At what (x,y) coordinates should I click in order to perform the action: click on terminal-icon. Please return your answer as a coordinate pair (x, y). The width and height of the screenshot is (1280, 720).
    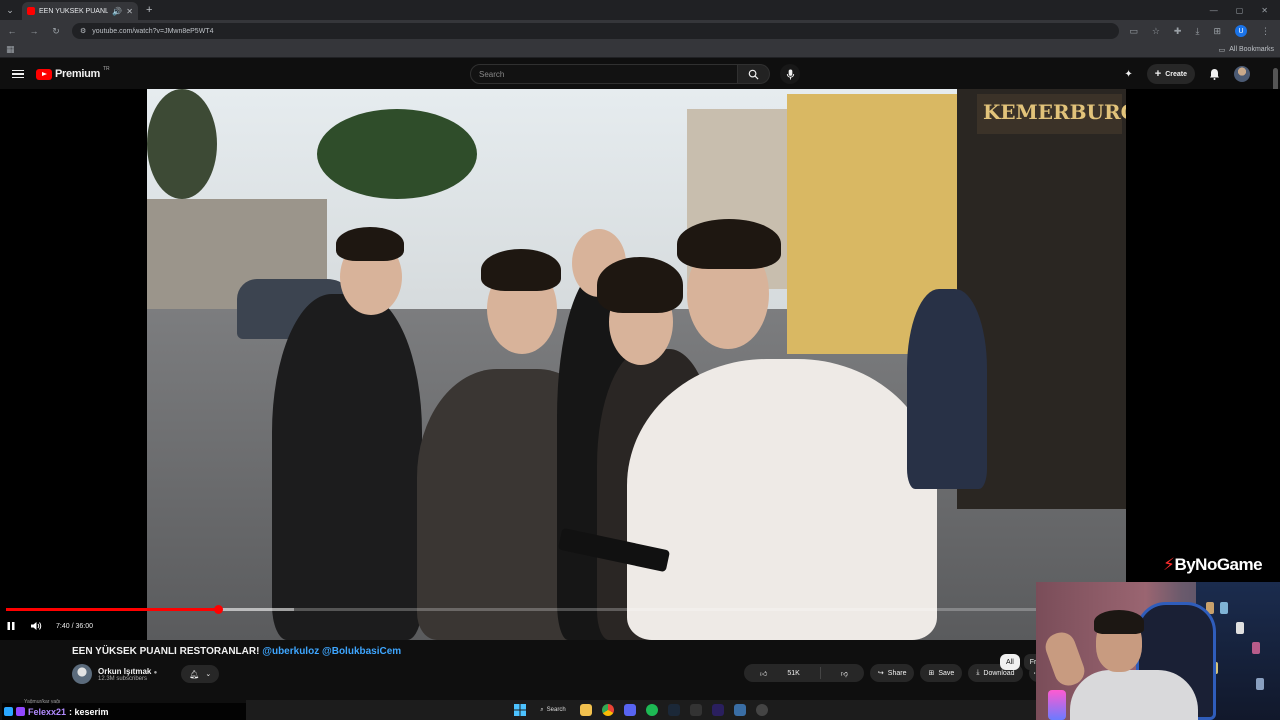
    Looking at the image, I should click on (695, 710).